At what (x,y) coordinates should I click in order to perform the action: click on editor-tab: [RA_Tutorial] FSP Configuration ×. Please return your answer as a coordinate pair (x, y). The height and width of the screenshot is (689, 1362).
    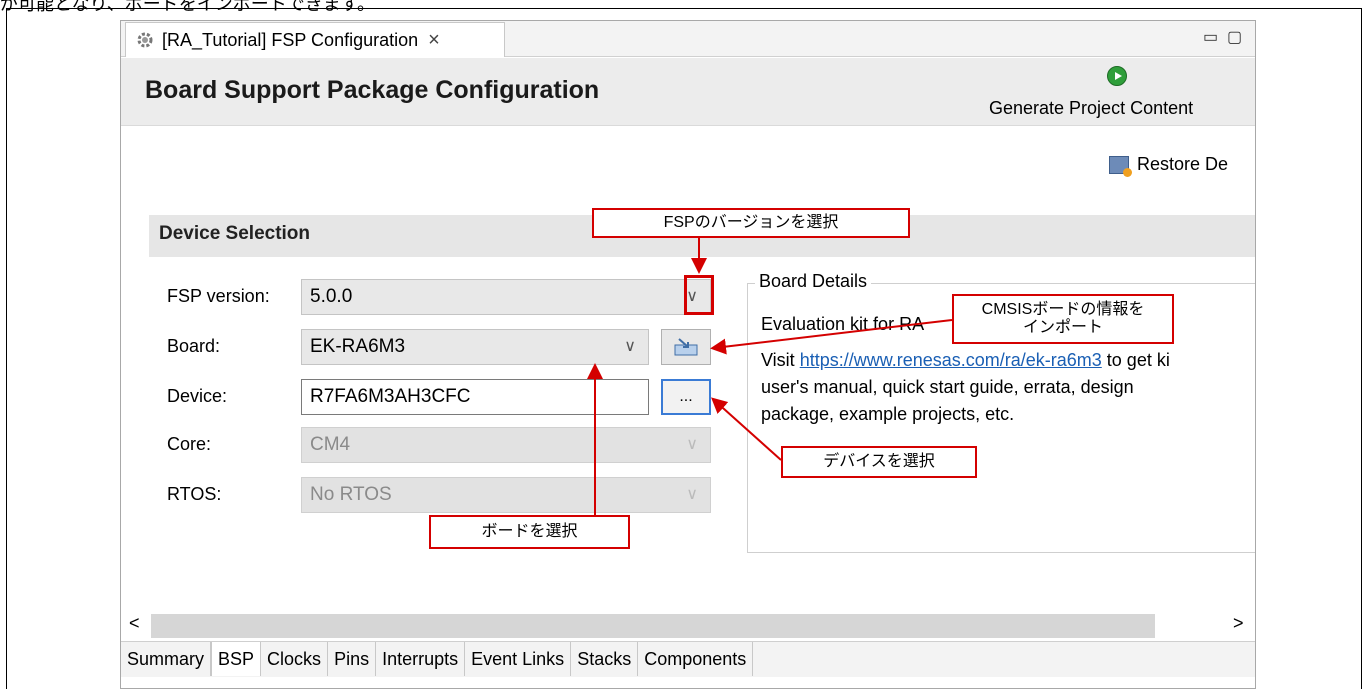
    Looking at the image, I should click on (315, 39).